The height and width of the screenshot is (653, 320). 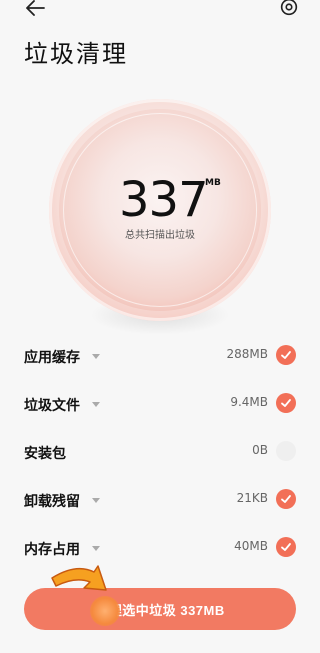 I want to click on summary-caption: 总共扫描出垃圾, so click(x=160, y=235).